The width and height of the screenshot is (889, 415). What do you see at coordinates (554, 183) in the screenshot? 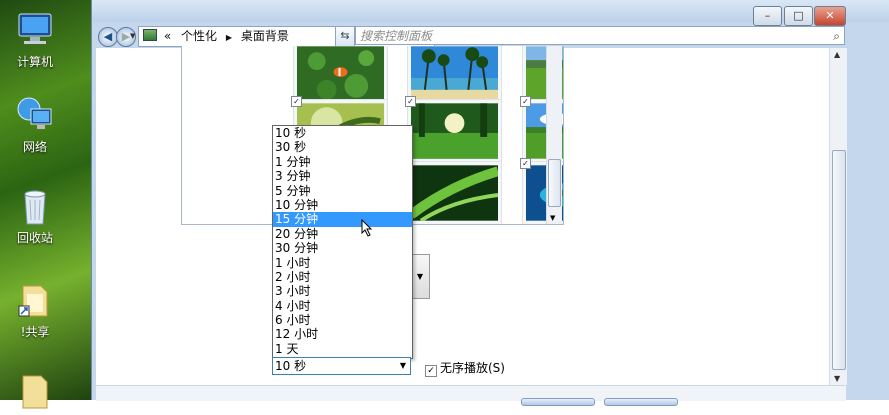
I see `grid-scroll-thumb` at bounding box center [554, 183].